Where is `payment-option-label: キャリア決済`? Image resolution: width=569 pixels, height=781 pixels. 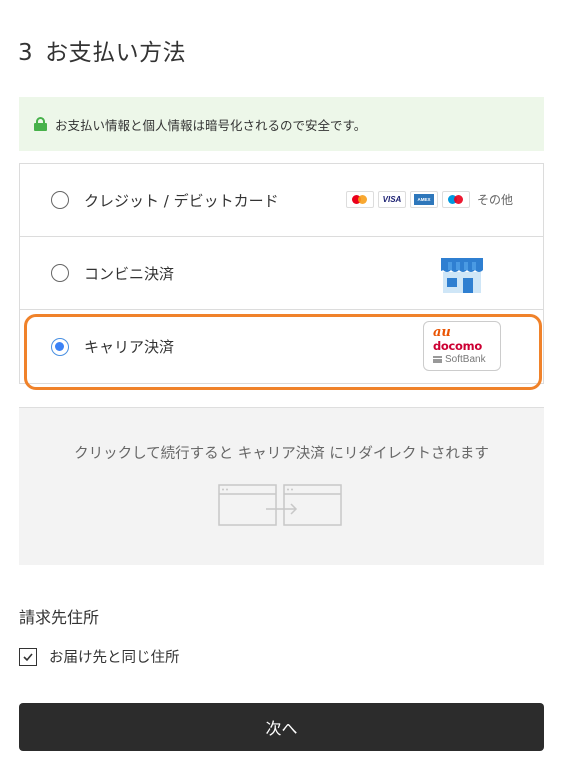 payment-option-label: キャリア決済 is located at coordinates (129, 347).